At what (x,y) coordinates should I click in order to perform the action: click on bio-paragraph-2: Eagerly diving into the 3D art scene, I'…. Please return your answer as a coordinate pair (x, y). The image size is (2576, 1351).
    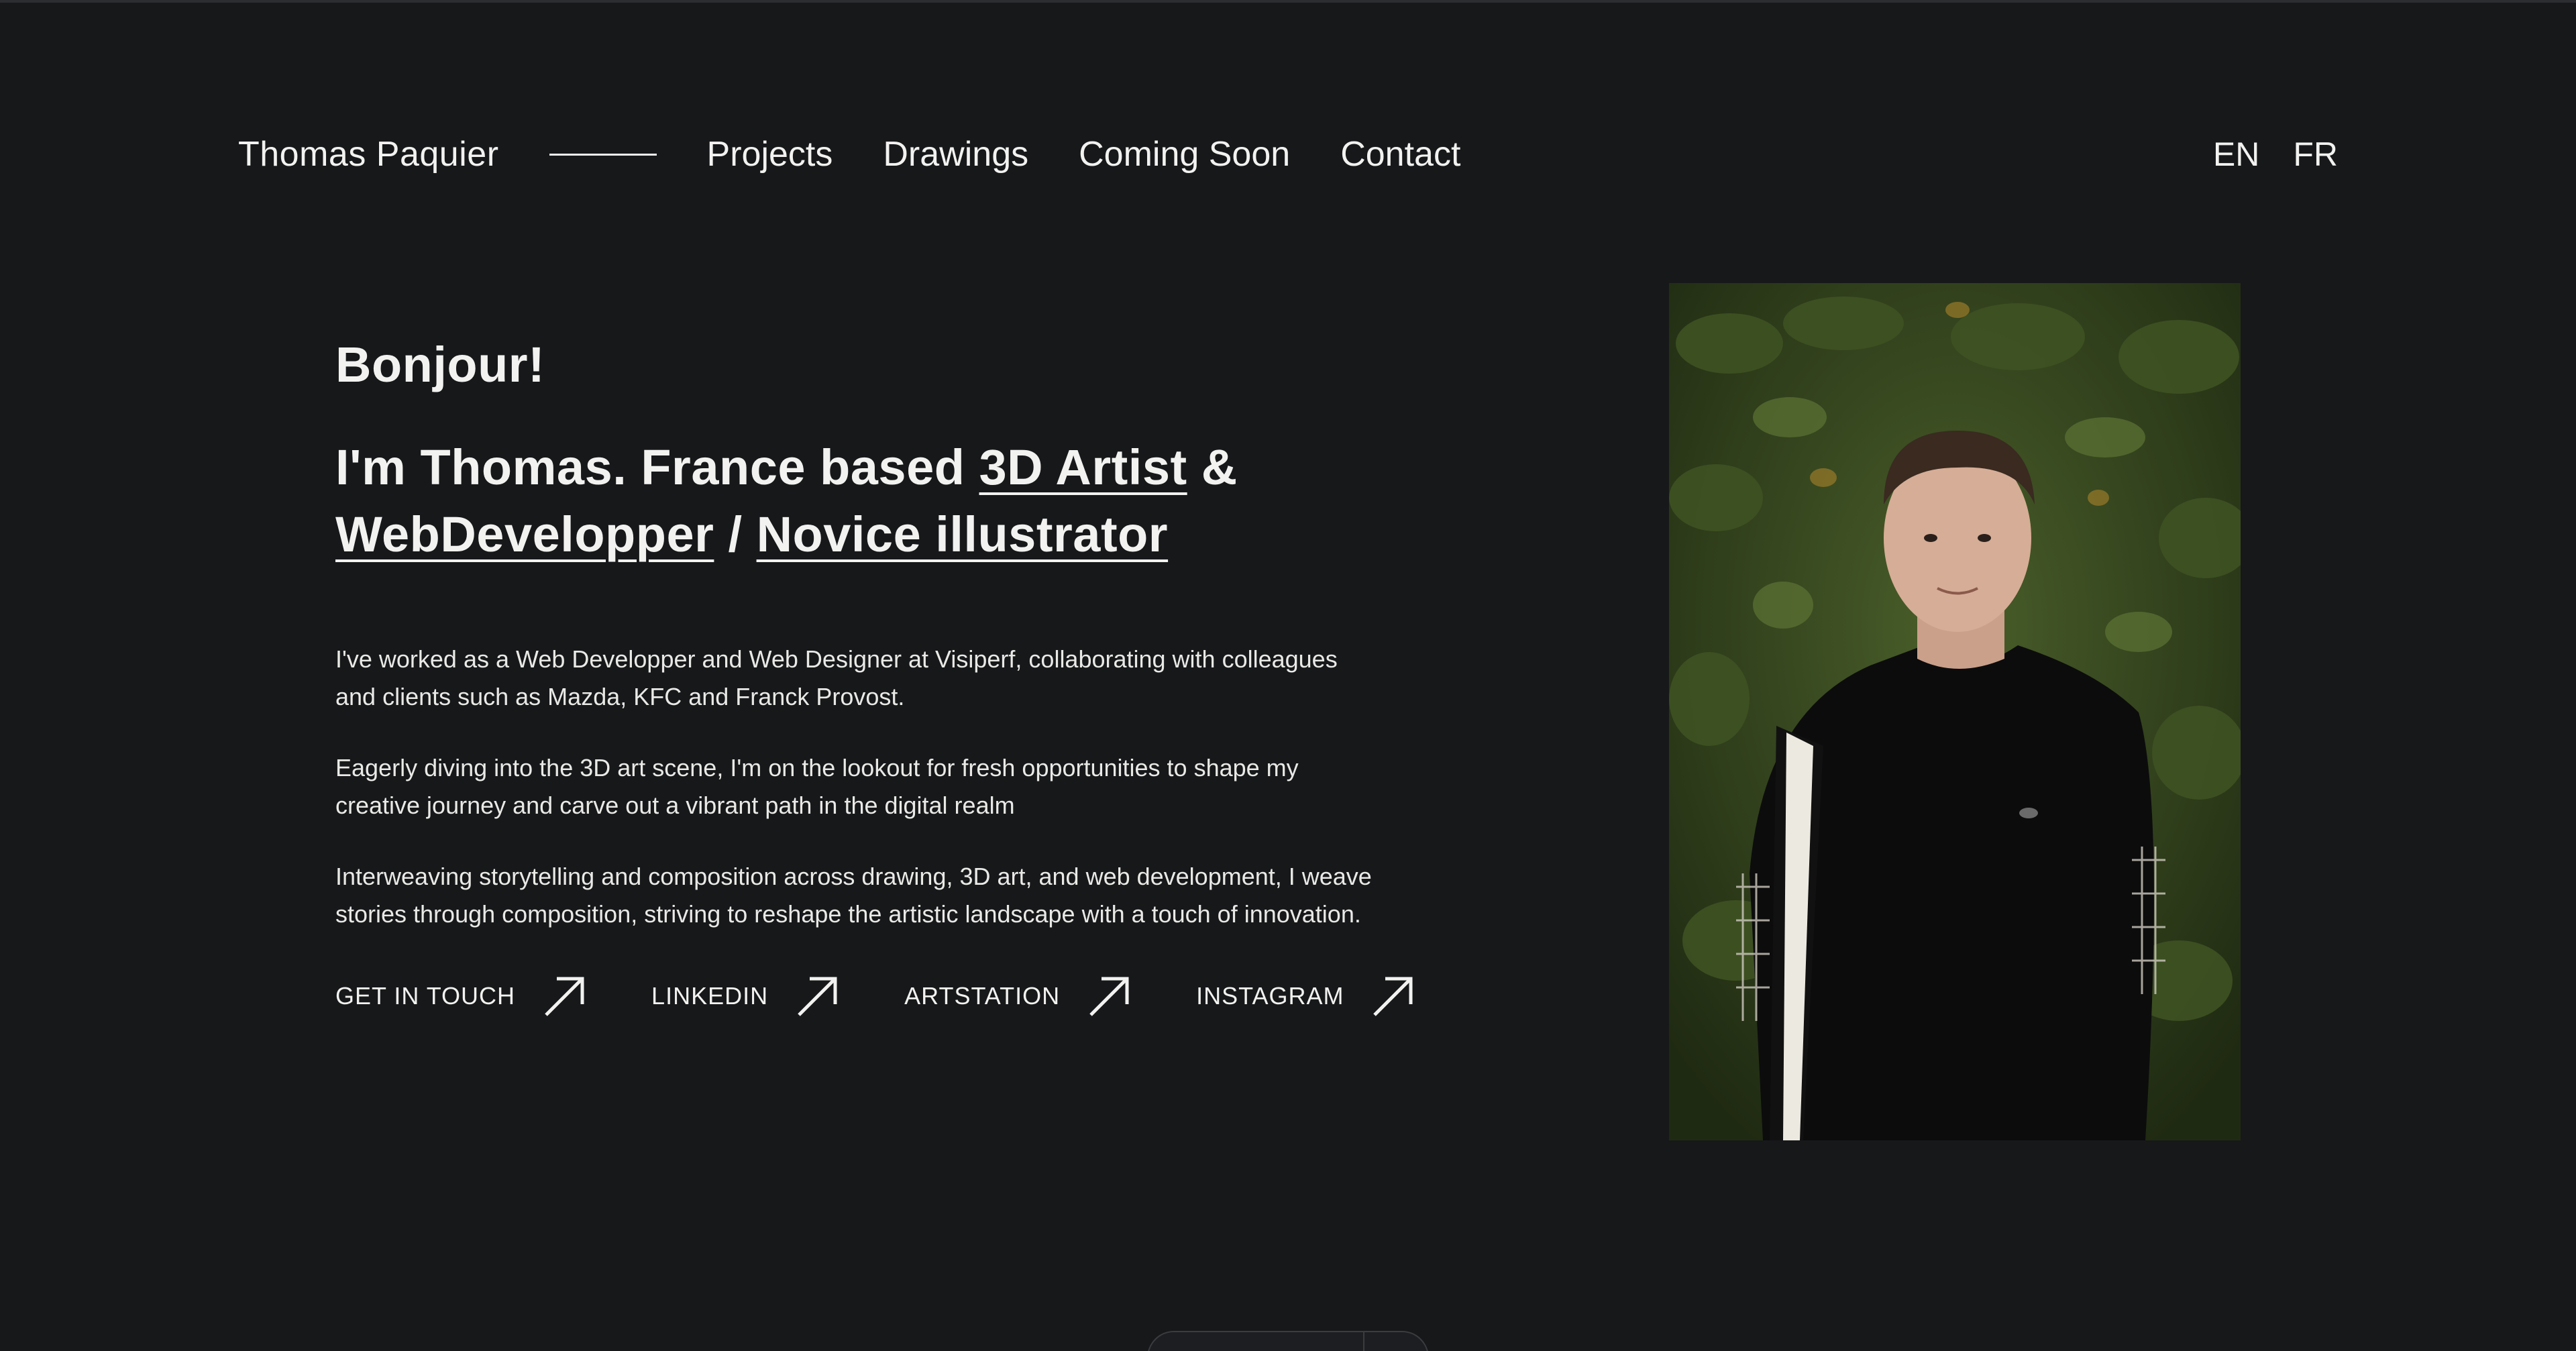
    Looking at the image, I should click on (817, 786).